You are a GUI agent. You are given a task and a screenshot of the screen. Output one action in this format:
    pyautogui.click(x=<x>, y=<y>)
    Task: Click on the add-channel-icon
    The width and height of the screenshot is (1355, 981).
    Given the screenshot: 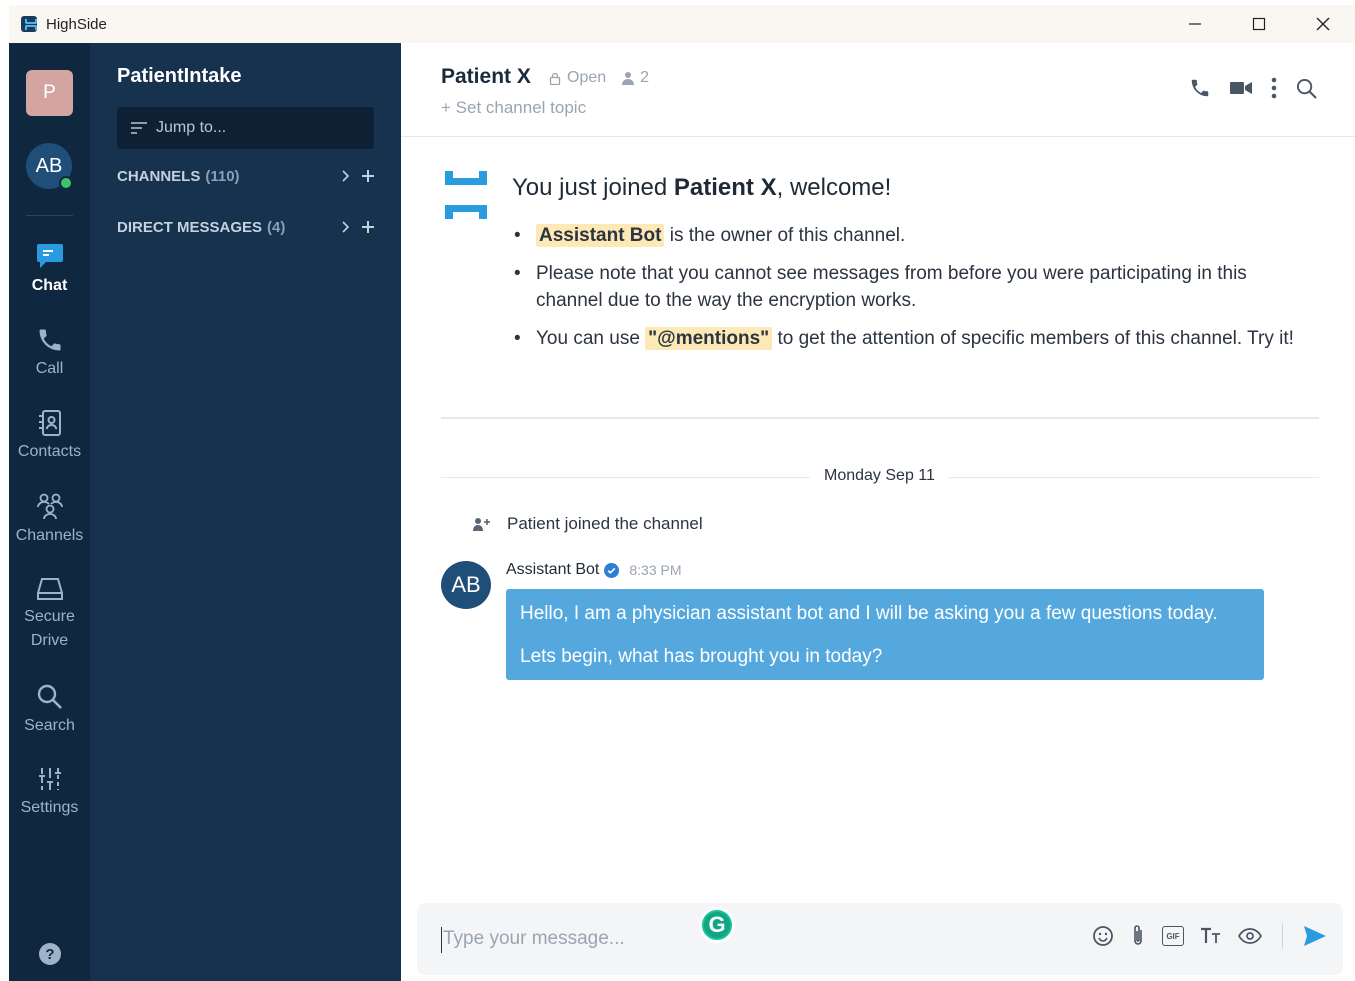 What is the action you would take?
    pyautogui.click(x=368, y=176)
    